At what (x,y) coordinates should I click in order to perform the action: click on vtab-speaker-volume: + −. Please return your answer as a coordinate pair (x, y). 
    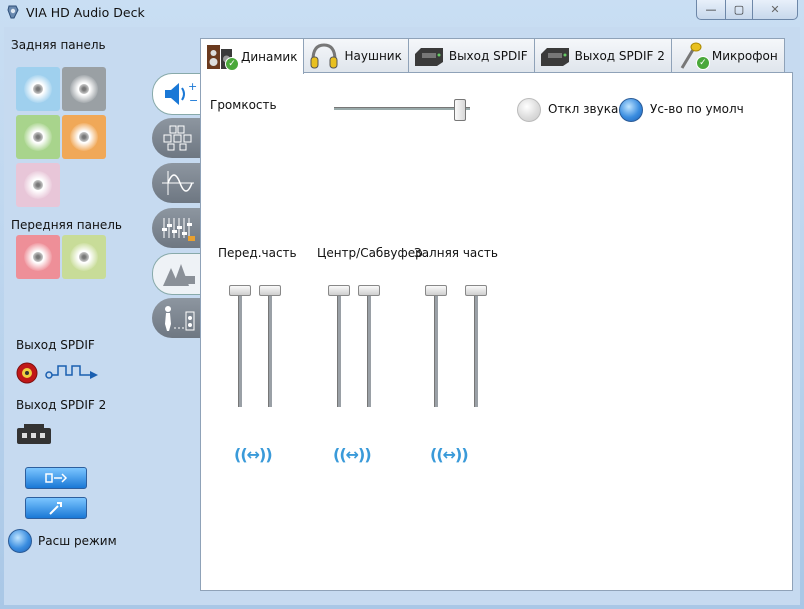
    Looking at the image, I should click on (176, 94).